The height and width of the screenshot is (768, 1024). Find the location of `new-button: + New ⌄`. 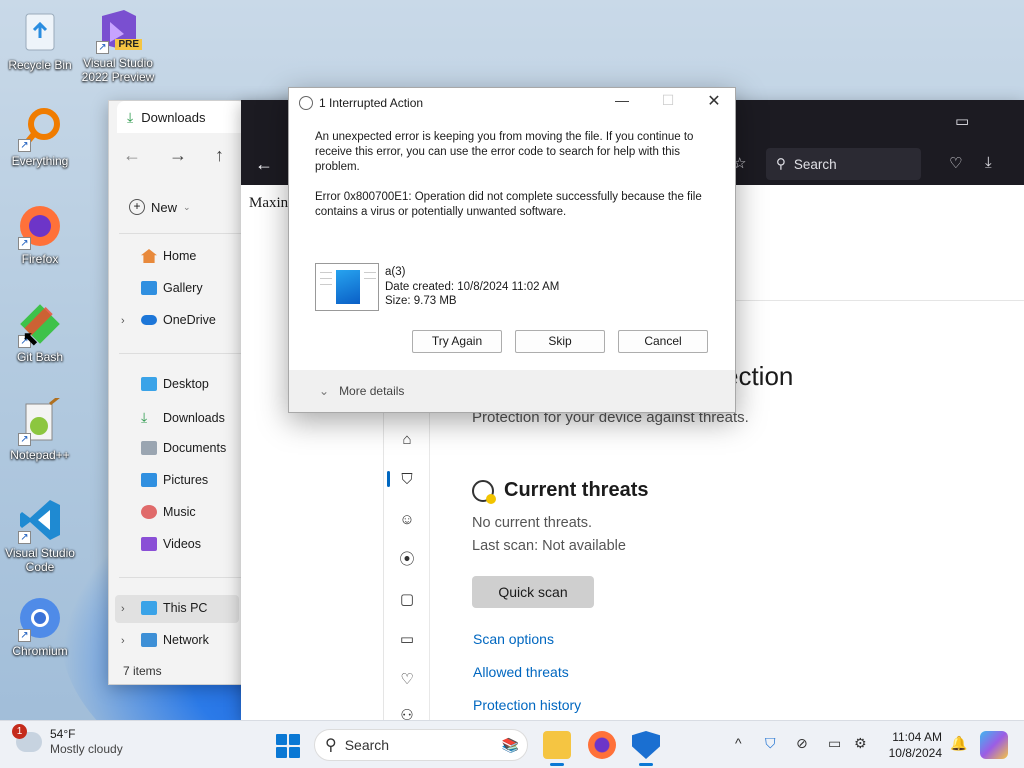

new-button: + New ⌄ is located at coordinates (160, 207).